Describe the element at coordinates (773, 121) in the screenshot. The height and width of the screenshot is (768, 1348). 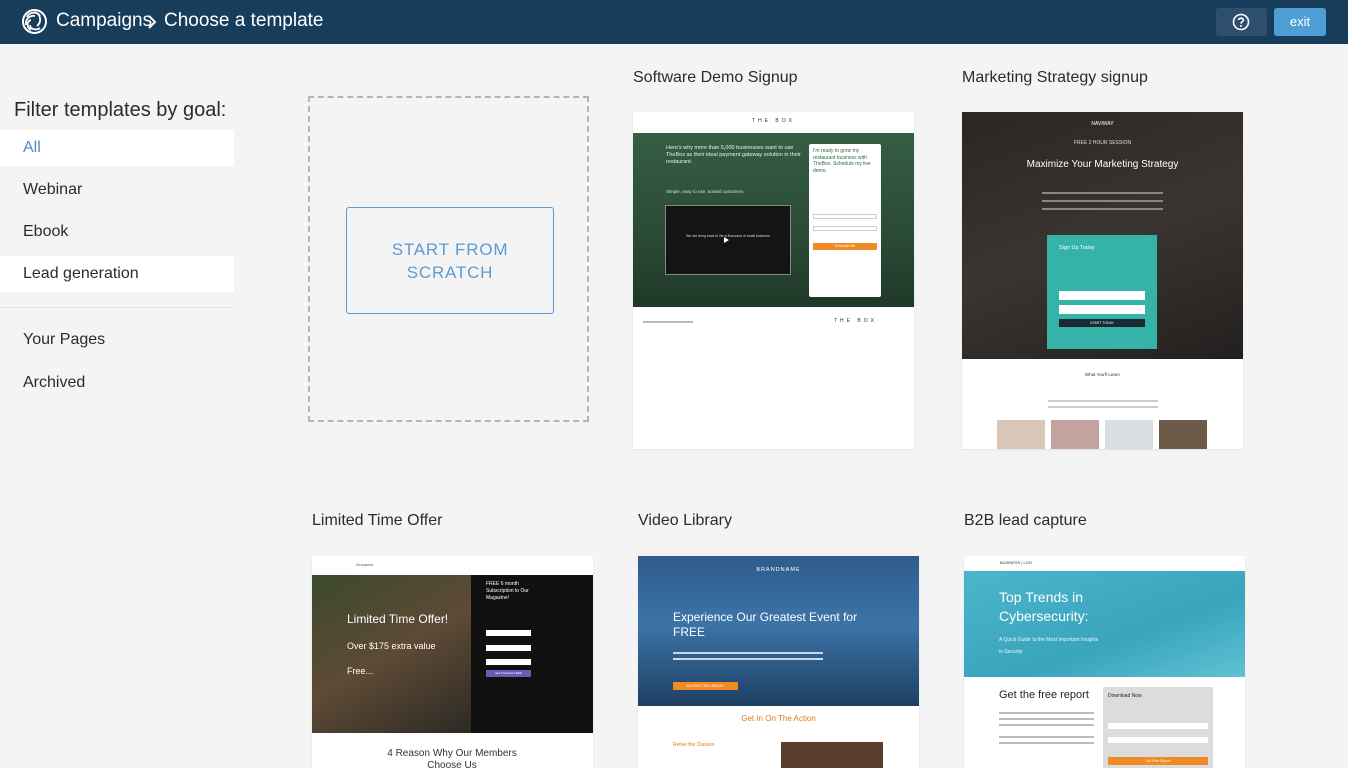
I see `preview-brand: THE BOX` at that location.